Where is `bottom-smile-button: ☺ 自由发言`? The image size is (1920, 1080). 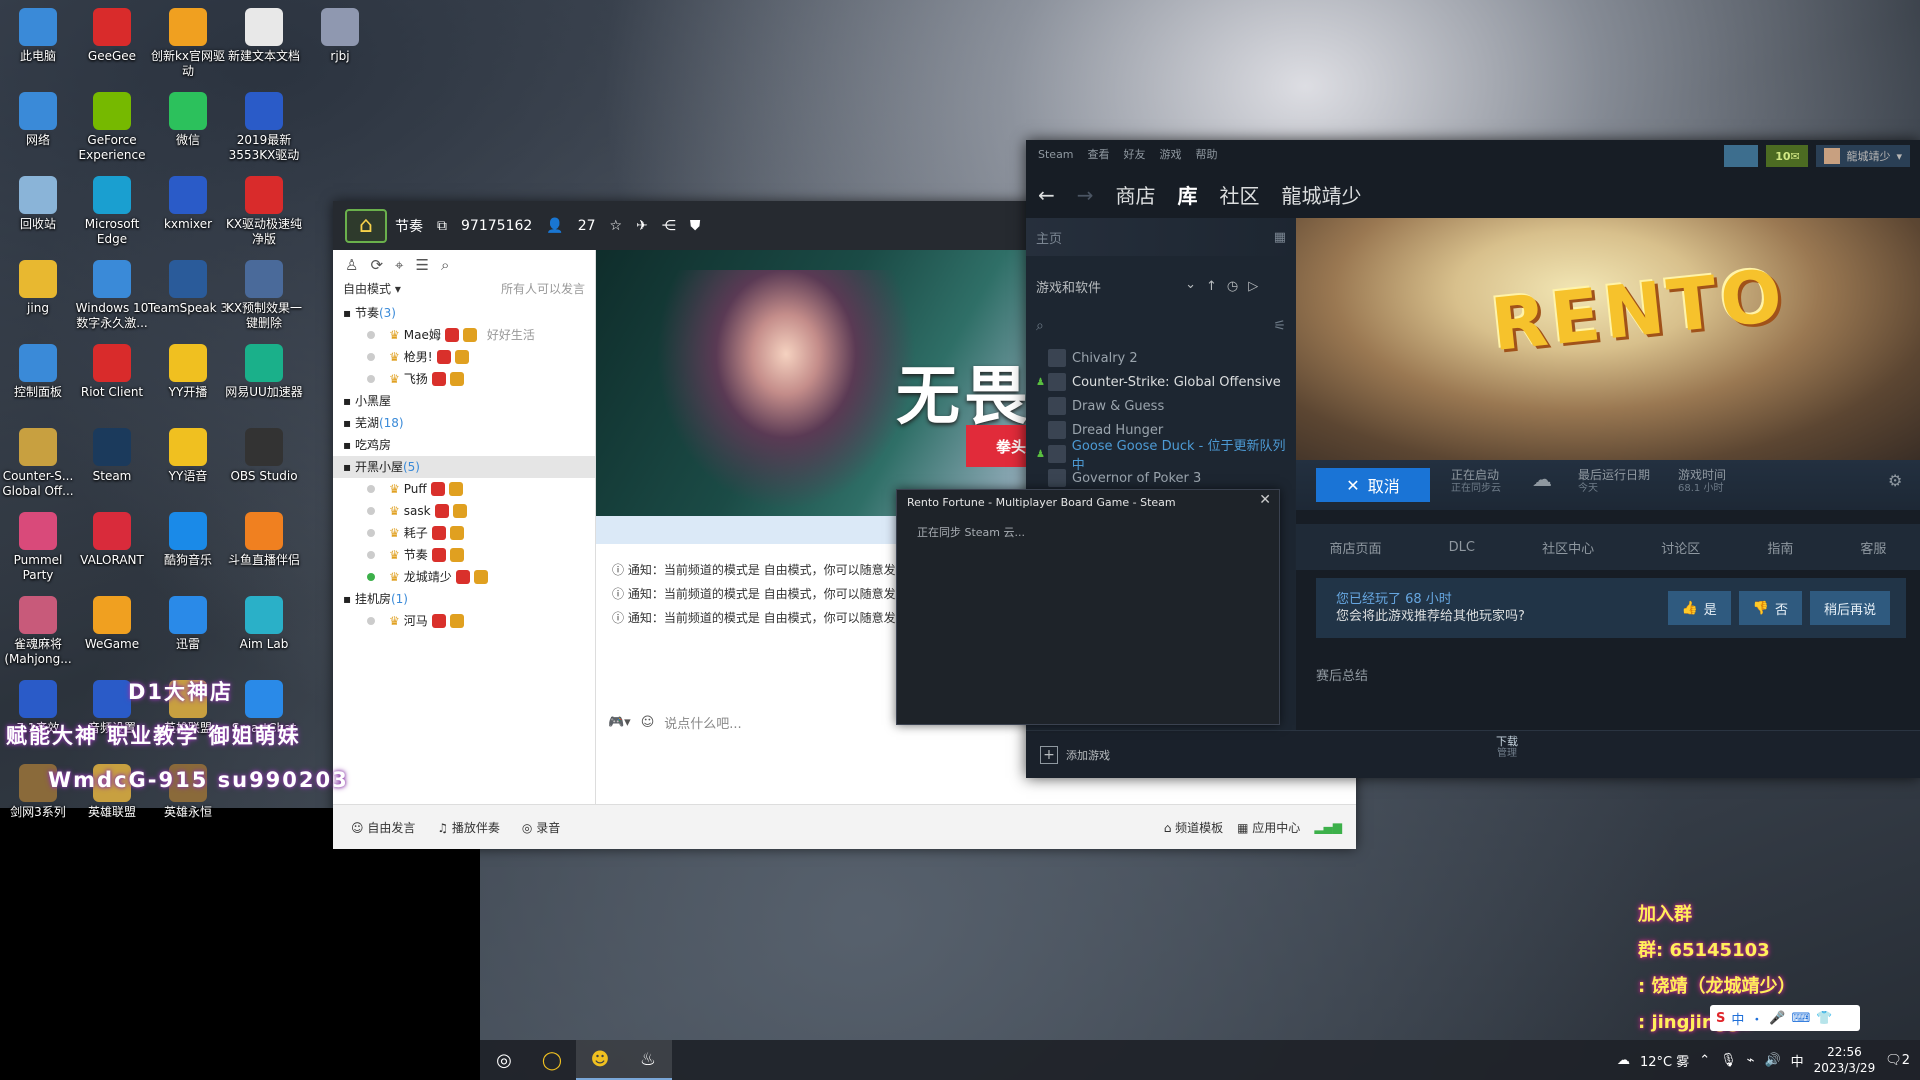 bottom-smile-button: ☺ 自由发言 is located at coordinates (383, 827).